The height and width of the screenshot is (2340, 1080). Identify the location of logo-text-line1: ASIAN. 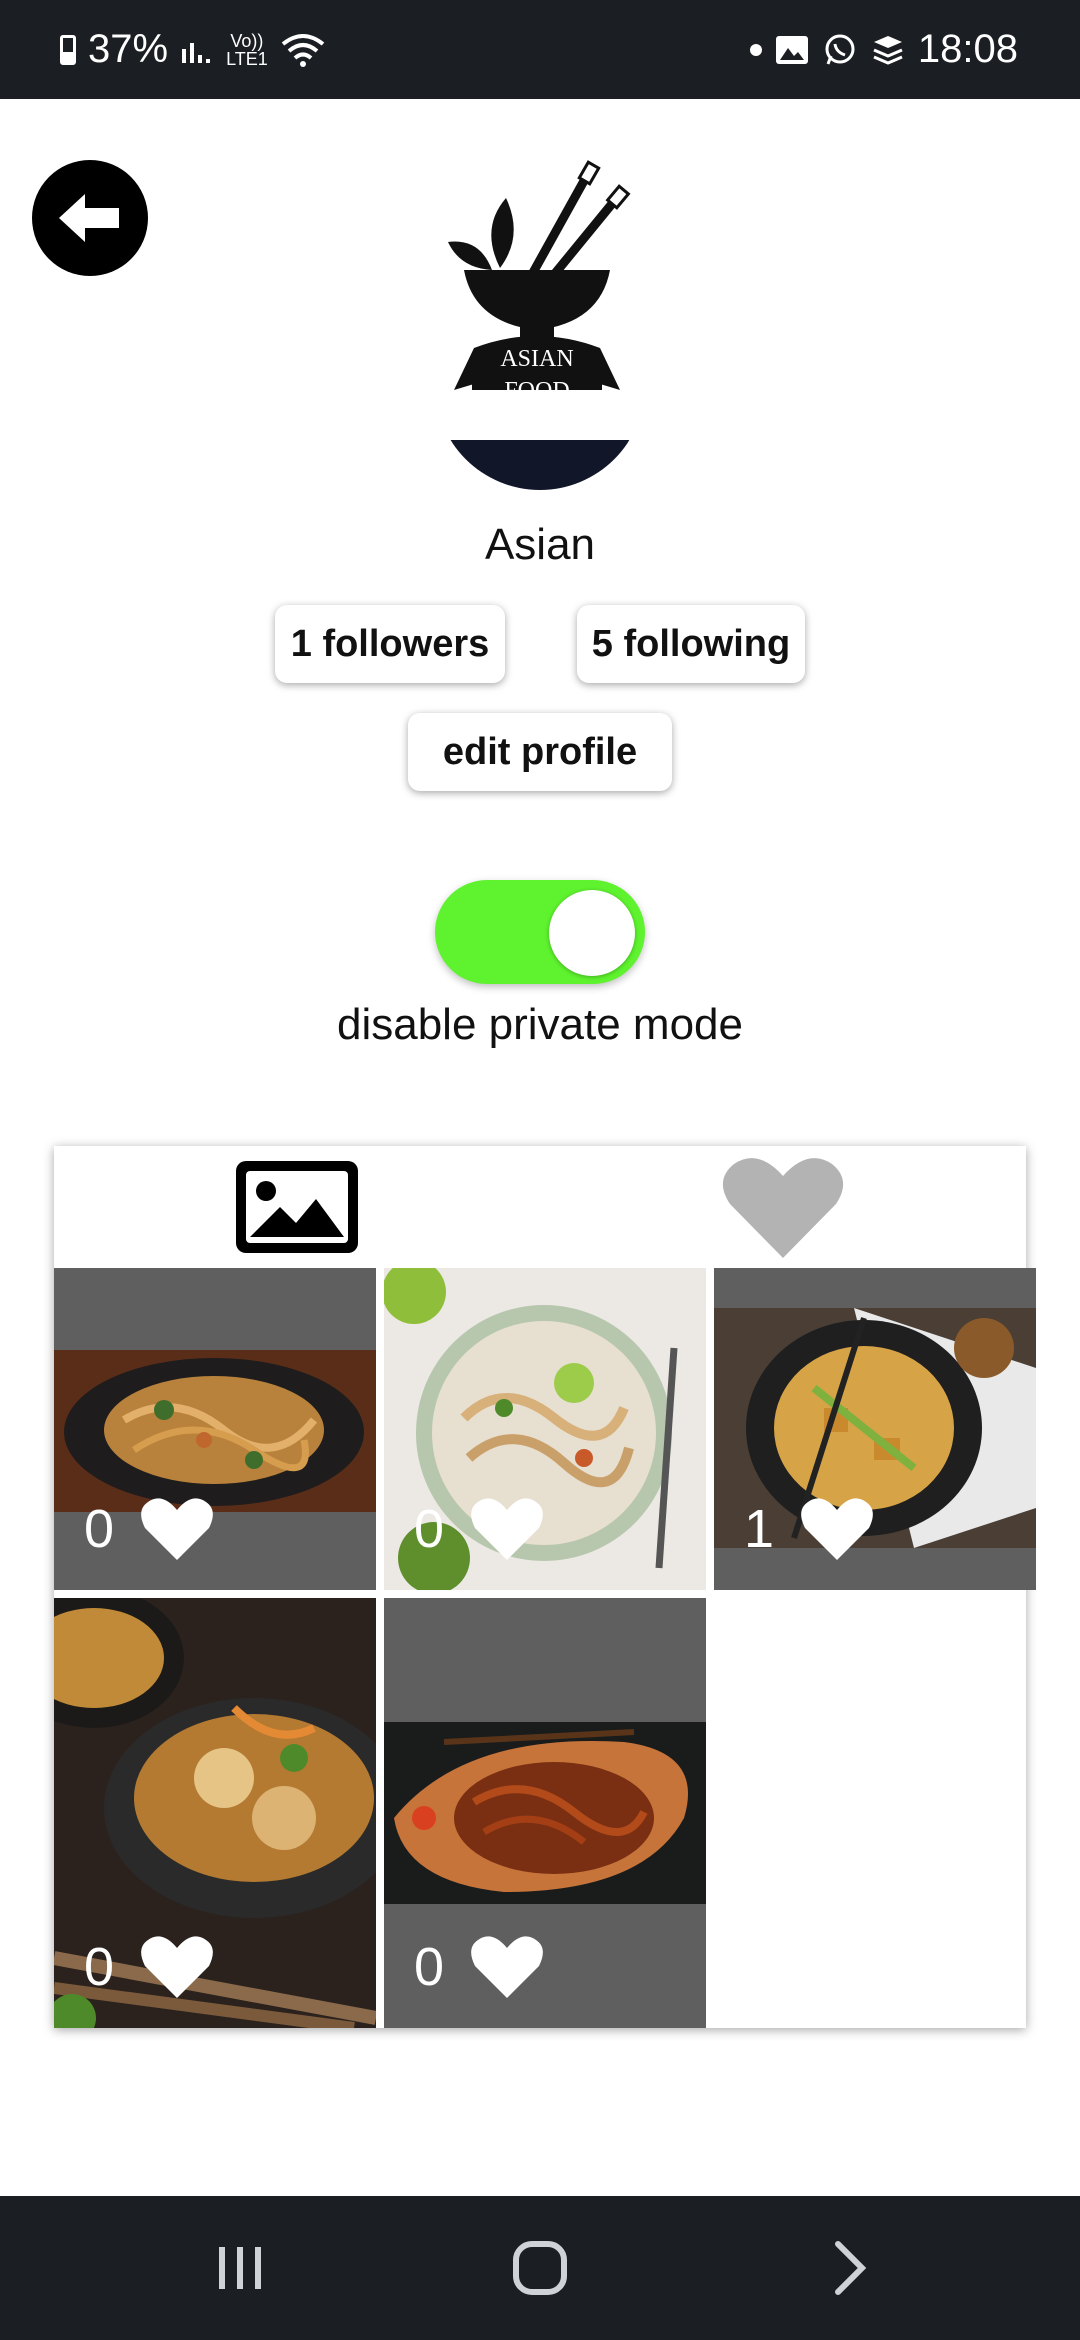
(536, 359).